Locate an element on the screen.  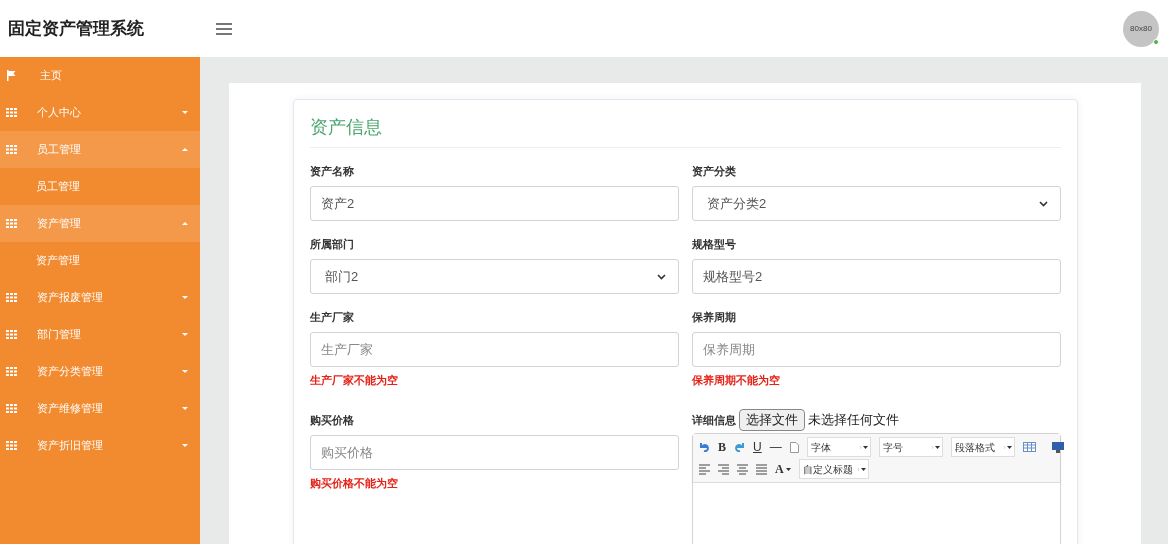
field-label: 详细信息 is located at coordinates (714, 420).